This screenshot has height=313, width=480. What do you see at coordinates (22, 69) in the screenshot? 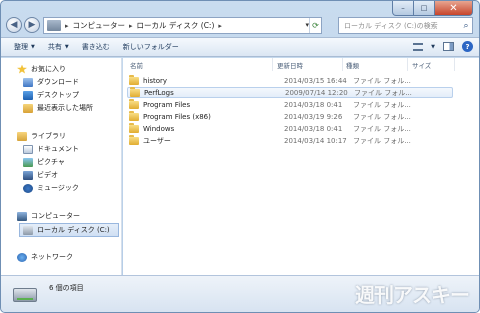
I see `star-icon` at bounding box center [22, 69].